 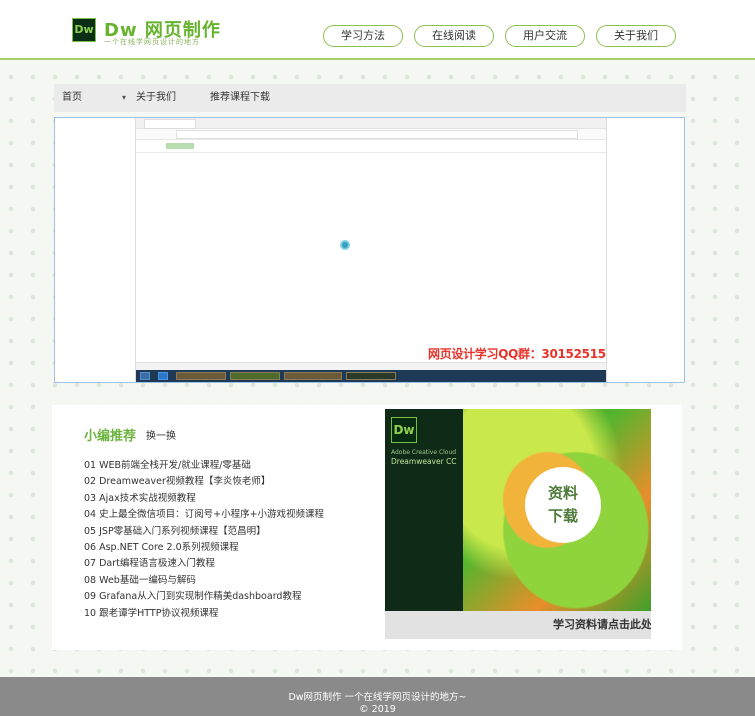 I want to click on address-field, so click(x=377, y=134).